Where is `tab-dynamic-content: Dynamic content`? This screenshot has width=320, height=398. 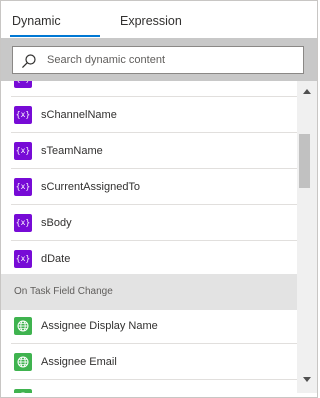
tab-dynamic-content: Dynamic content is located at coordinates (56, 34).